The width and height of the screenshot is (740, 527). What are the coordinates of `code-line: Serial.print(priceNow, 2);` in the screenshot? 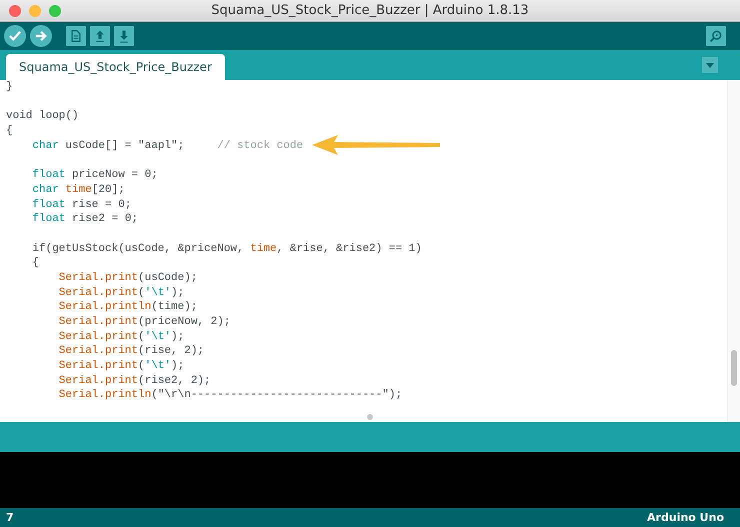 It's located at (144, 322).